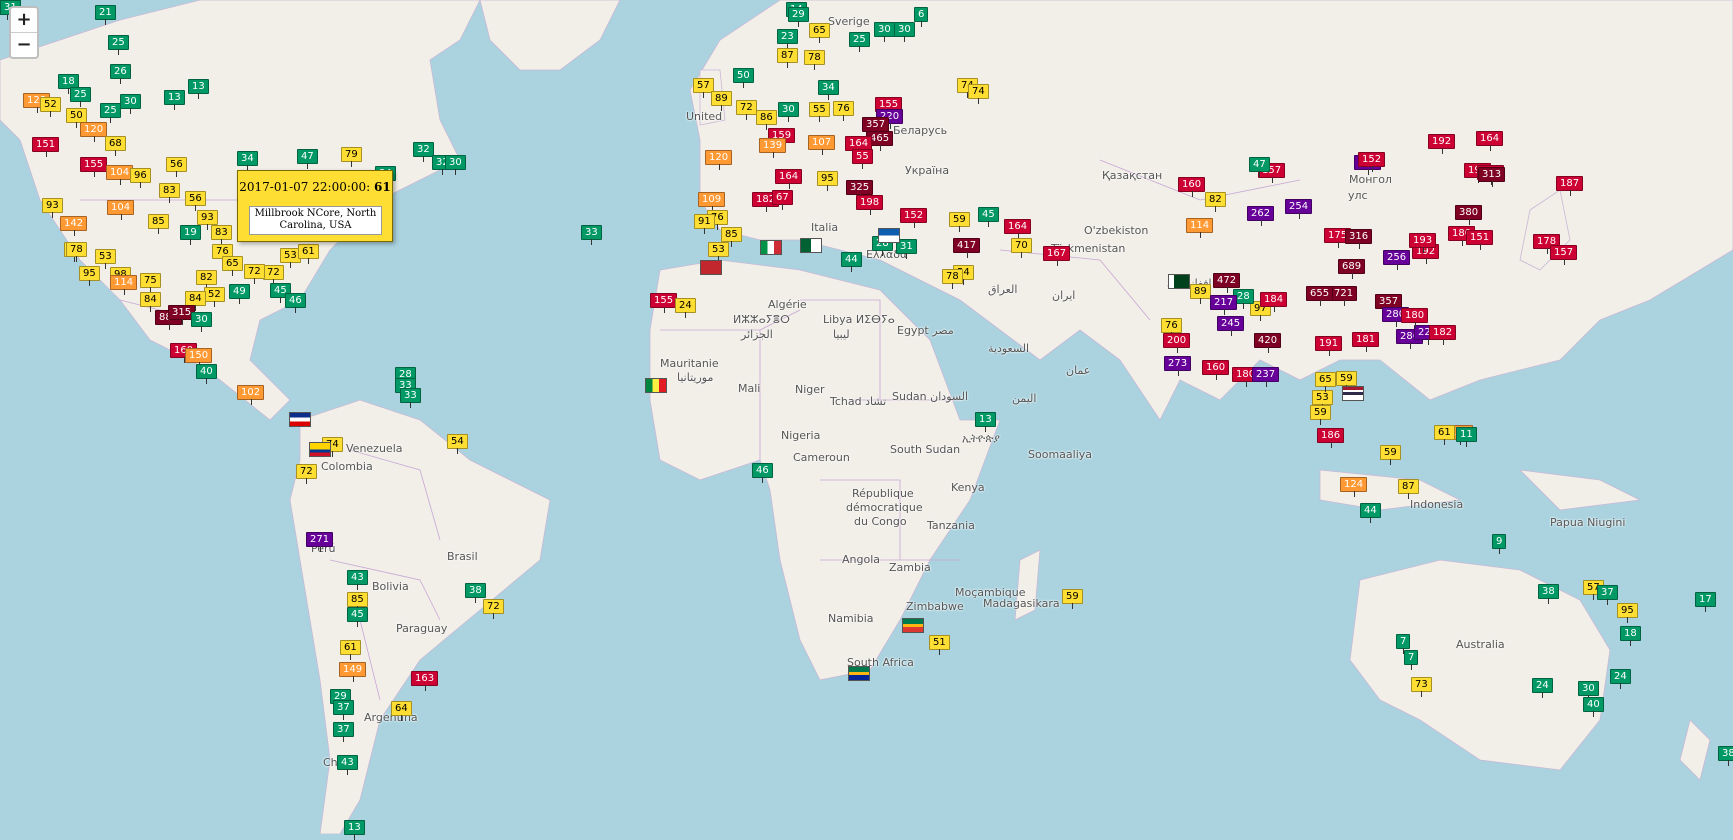 The width and height of the screenshot is (1733, 840). What do you see at coordinates (1224, 305) in the screenshot?
I see `aqi-marker: 217` at bounding box center [1224, 305].